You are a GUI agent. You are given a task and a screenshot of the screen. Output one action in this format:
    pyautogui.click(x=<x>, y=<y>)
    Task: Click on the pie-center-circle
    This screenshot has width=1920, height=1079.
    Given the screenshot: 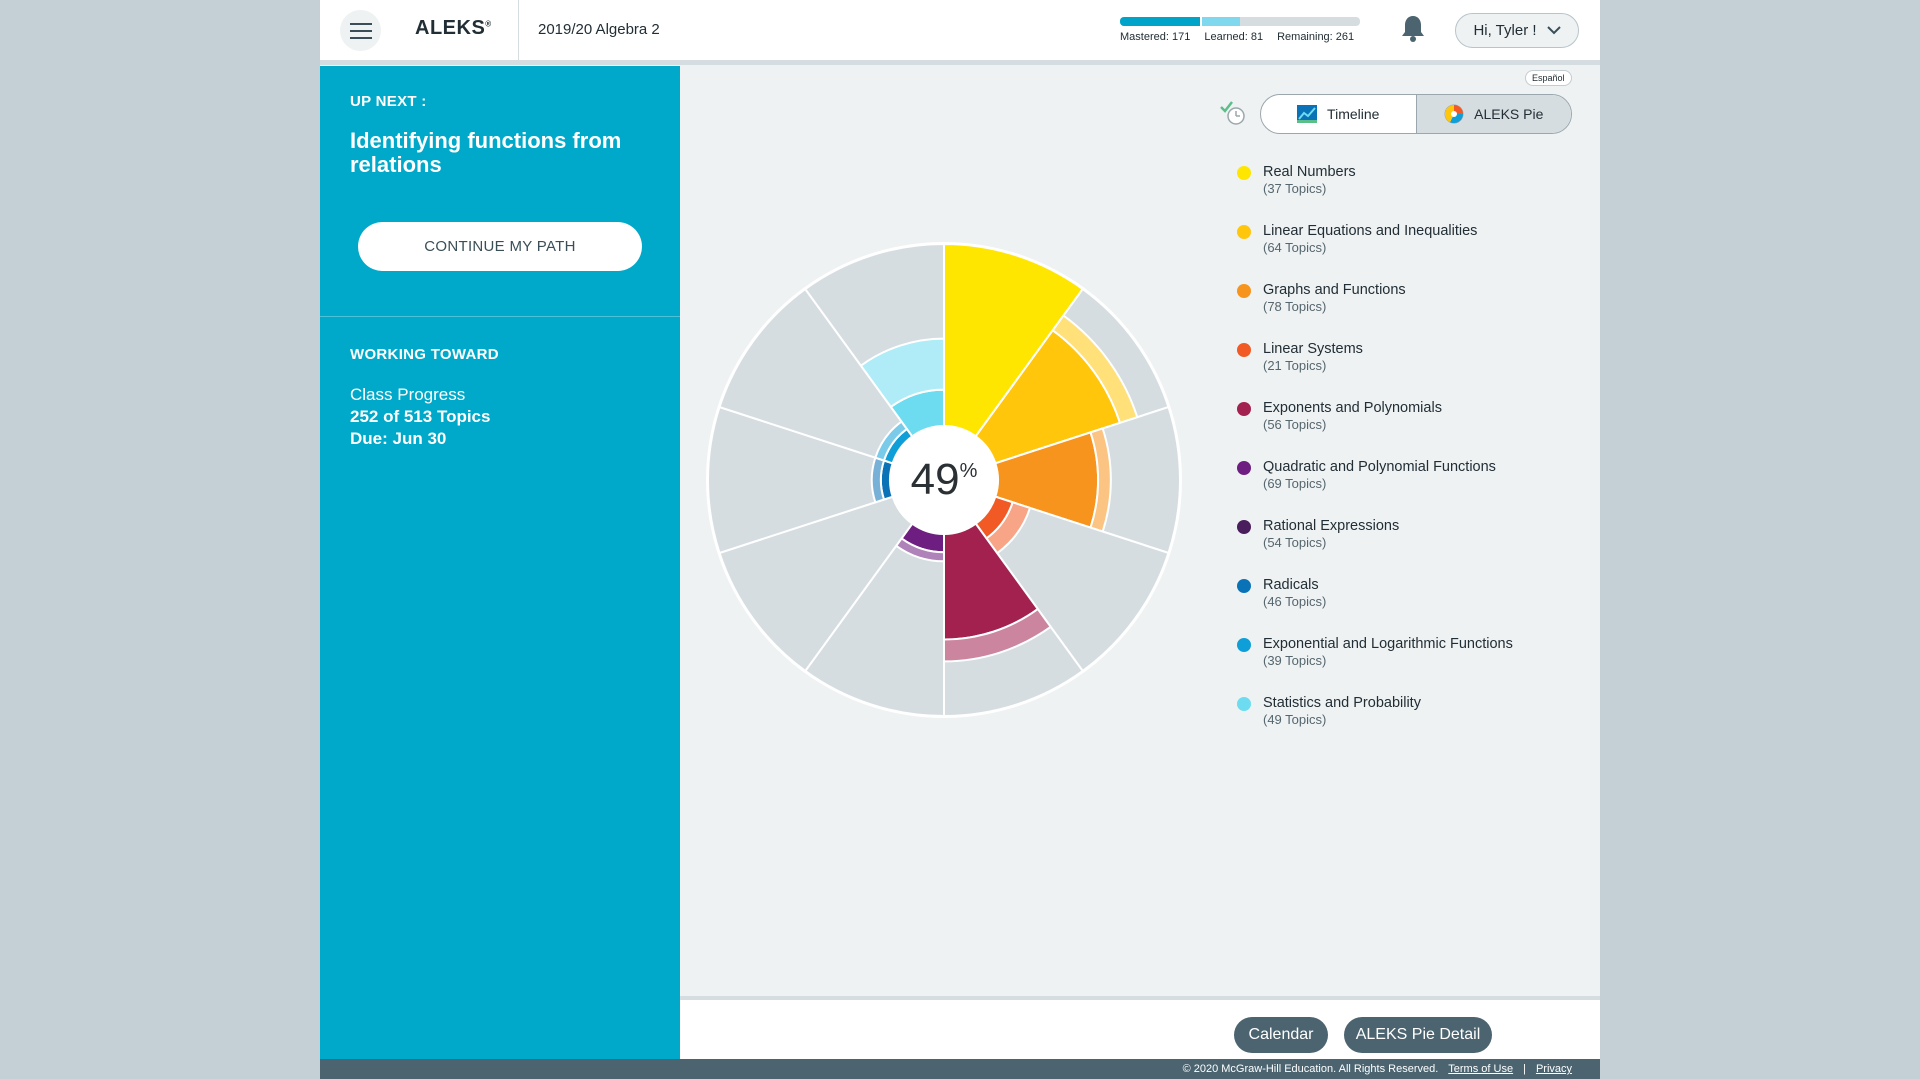 What is the action you would take?
    pyautogui.click(x=944, y=480)
    